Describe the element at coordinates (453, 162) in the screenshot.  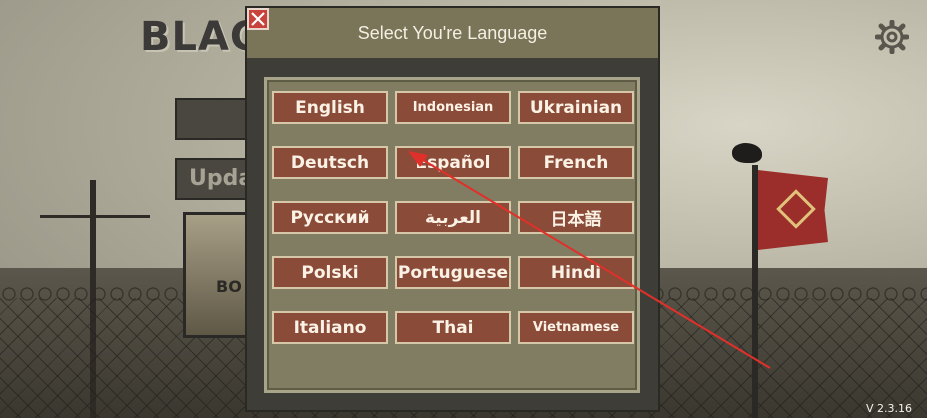
I see `language-button-espanol: Español` at that location.